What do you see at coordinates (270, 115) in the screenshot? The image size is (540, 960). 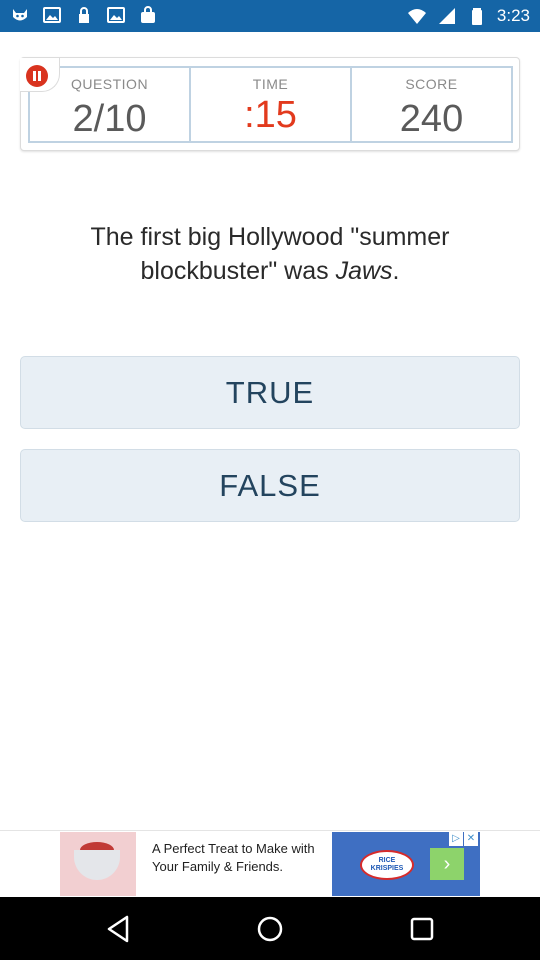 I see `time-value: :15` at bounding box center [270, 115].